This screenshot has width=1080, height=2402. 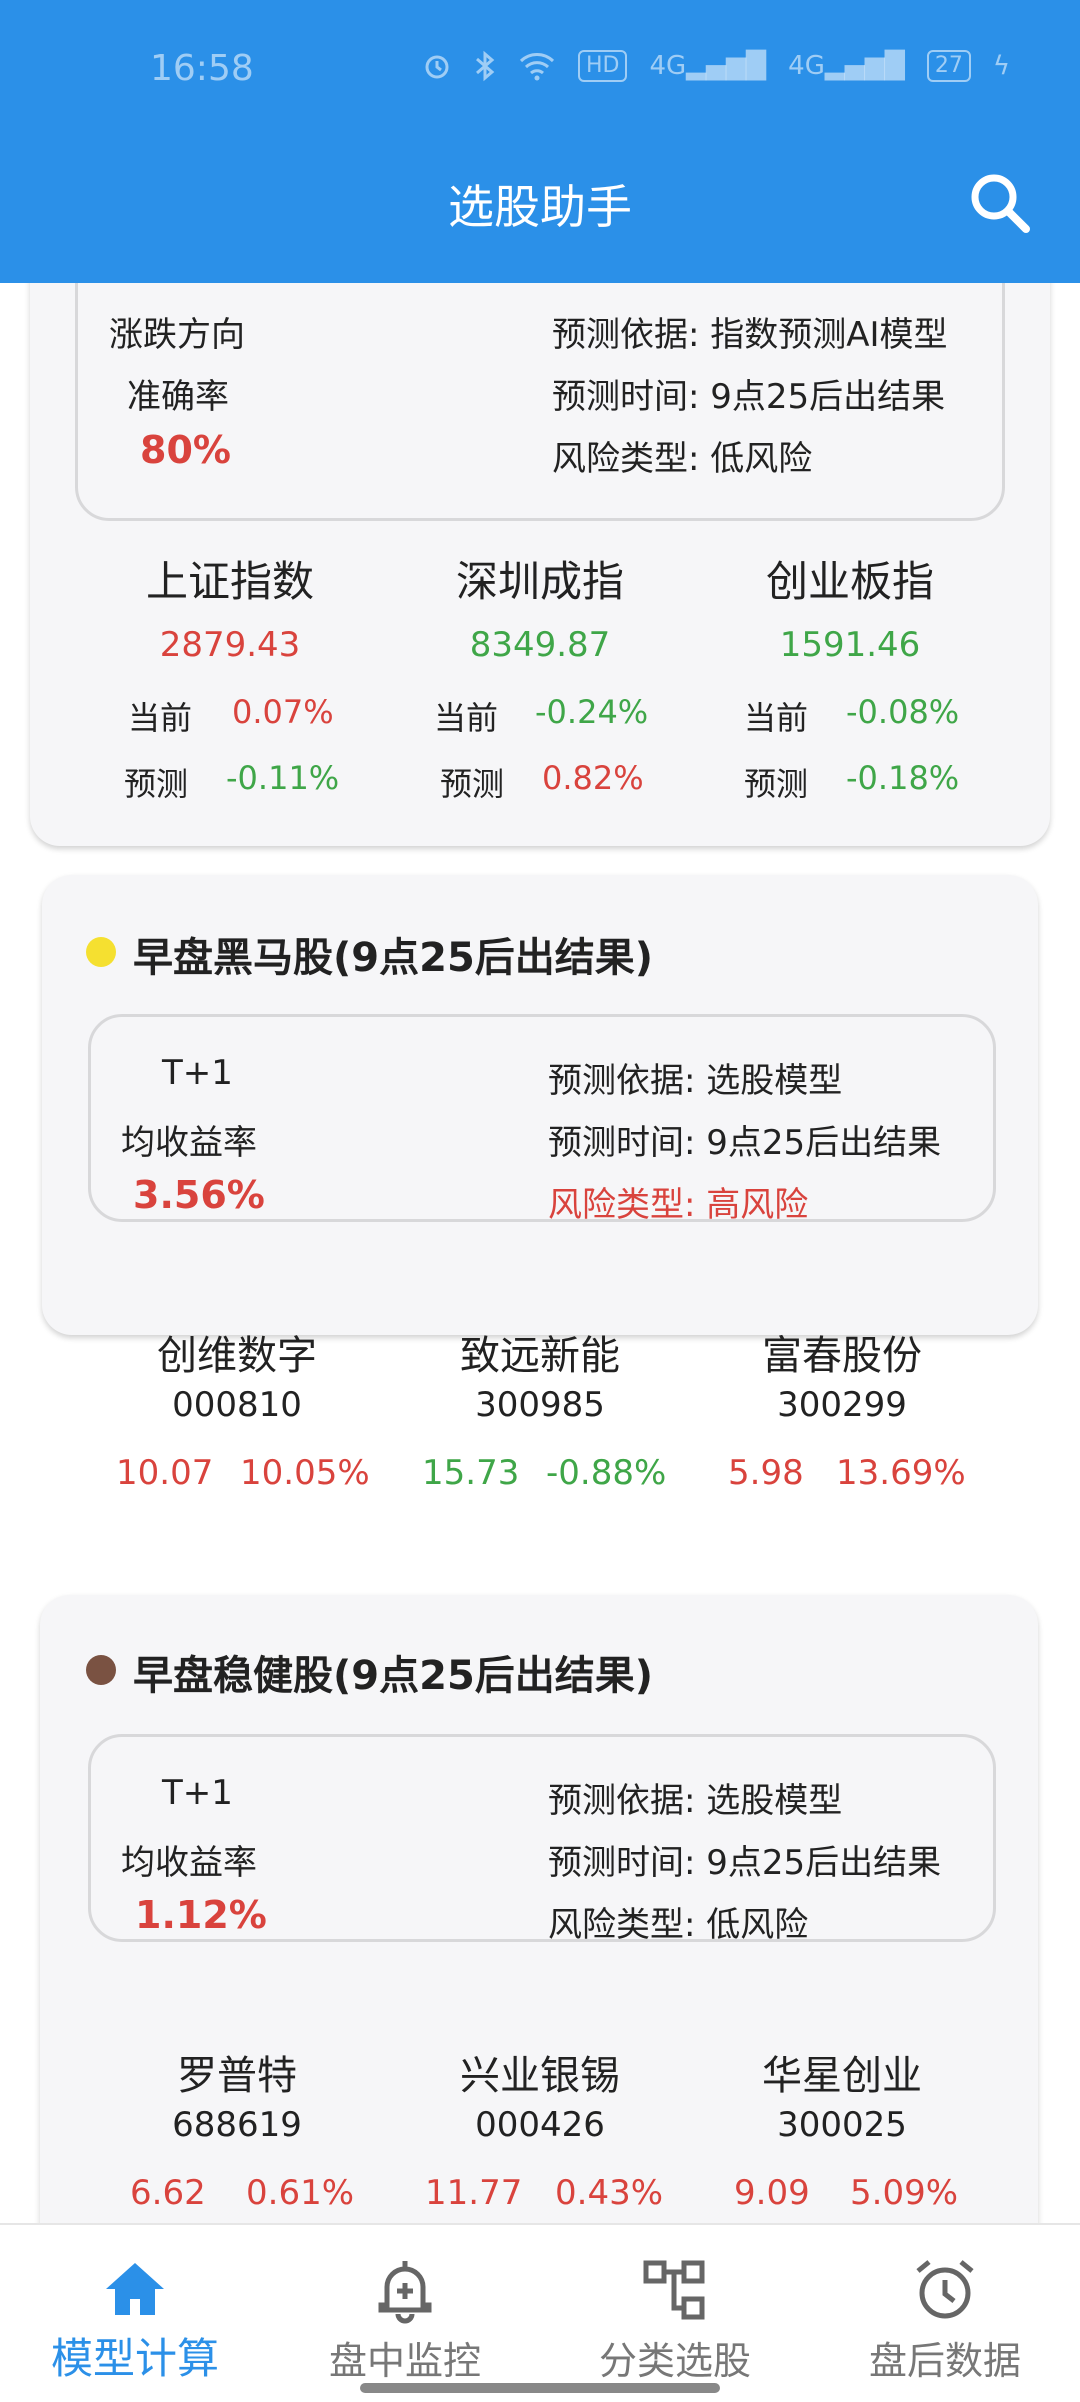 What do you see at coordinates (202, 68) in the screenshot?
I see `status-time: 16:58` at bounding box center [202, 68].